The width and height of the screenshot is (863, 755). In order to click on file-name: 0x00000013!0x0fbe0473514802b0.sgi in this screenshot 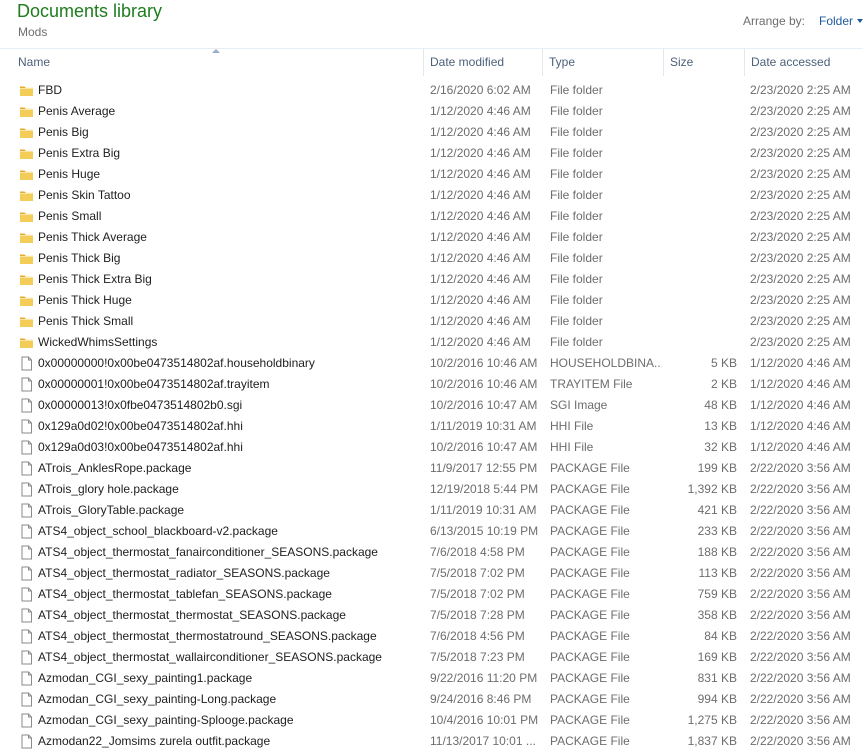, I will do `click(140, 405)`.